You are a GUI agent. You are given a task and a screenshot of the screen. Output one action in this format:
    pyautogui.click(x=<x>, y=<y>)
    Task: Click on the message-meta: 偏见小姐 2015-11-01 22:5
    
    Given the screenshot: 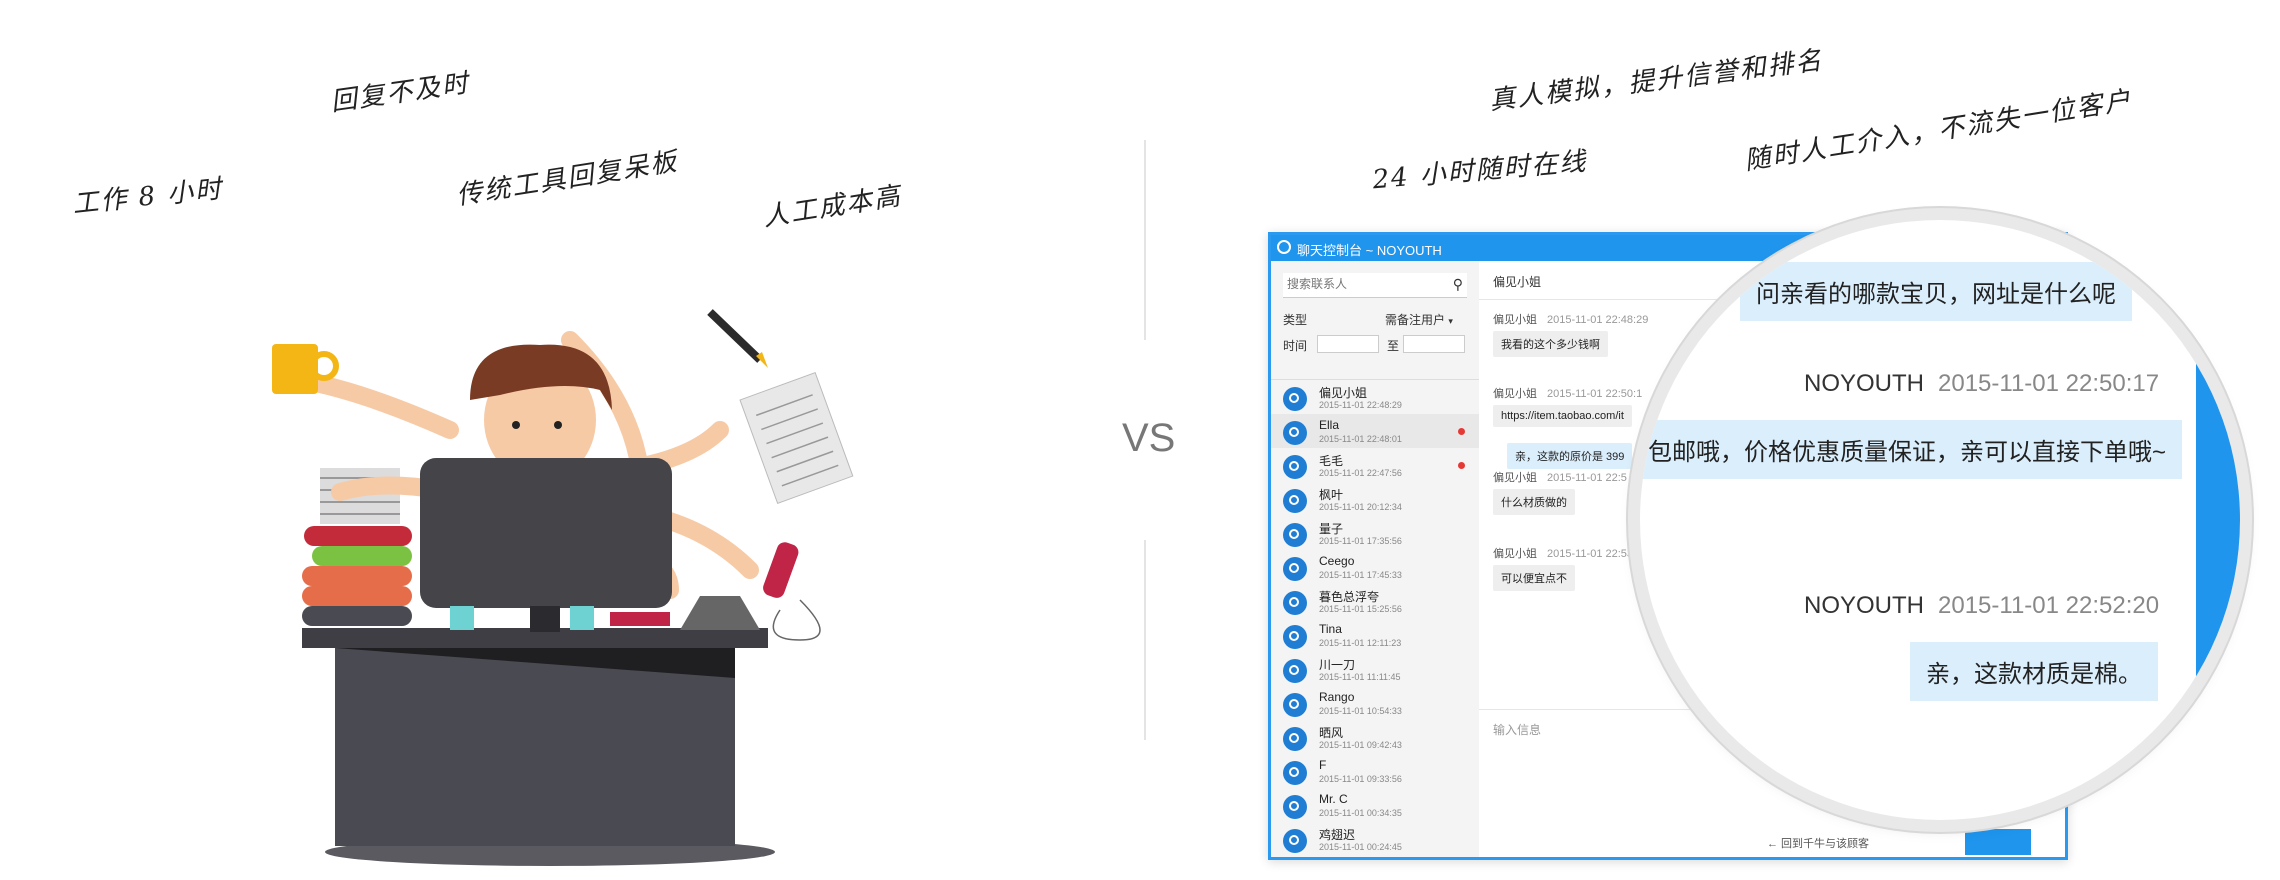 What is the action you would take?
    pyautogui.click(x=1560, y=477)
    